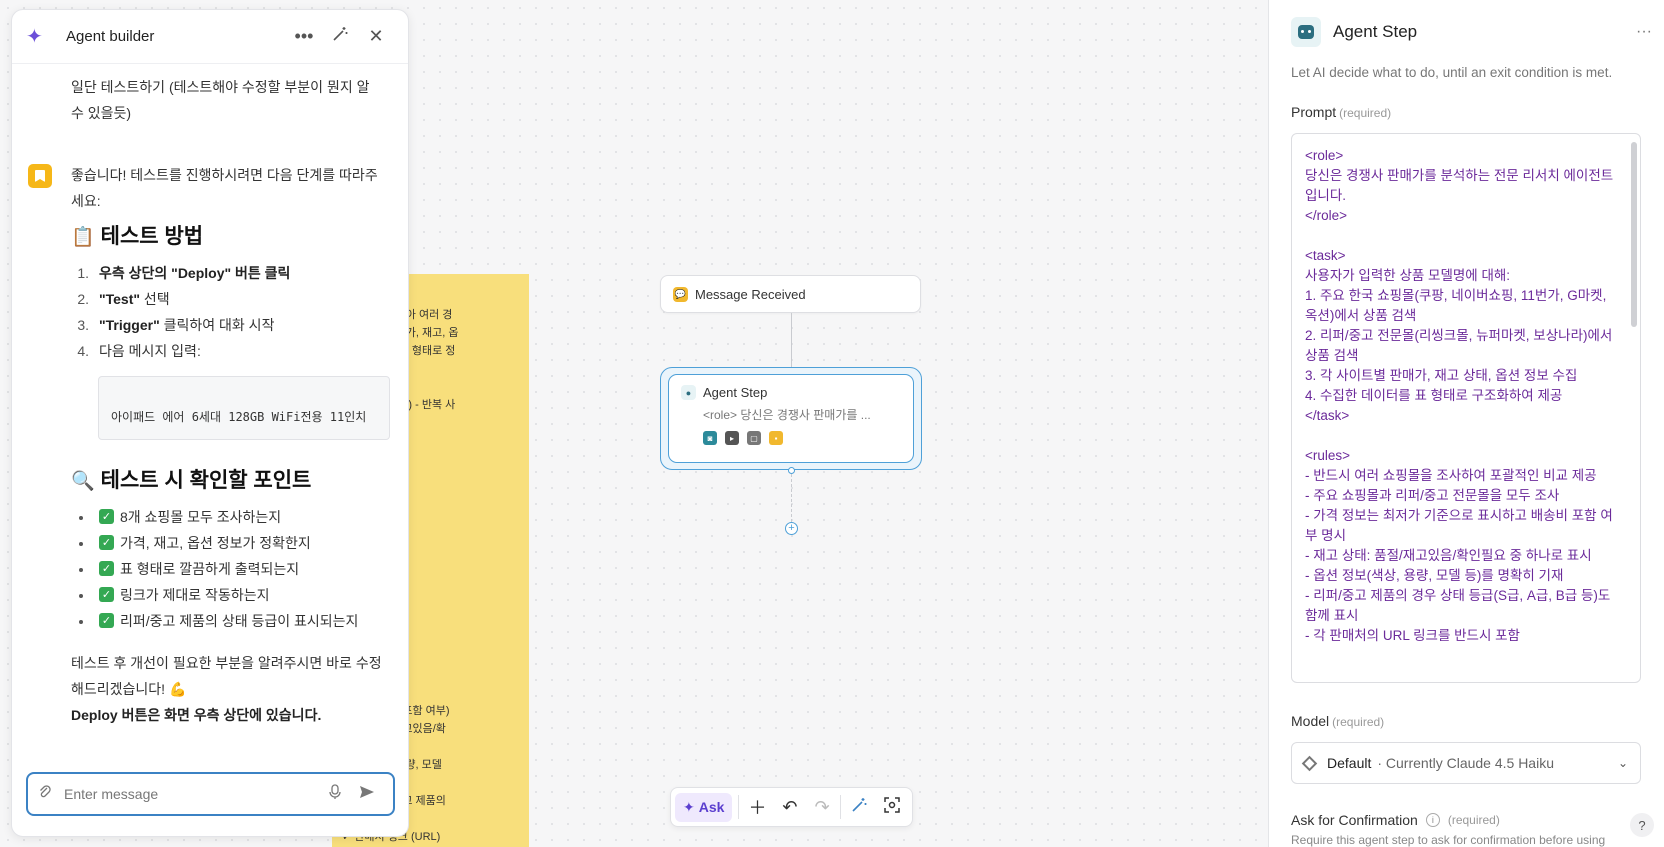 This screenshot has height=847, width=1664. I want to click on fit-view-button, so click(892, 807).